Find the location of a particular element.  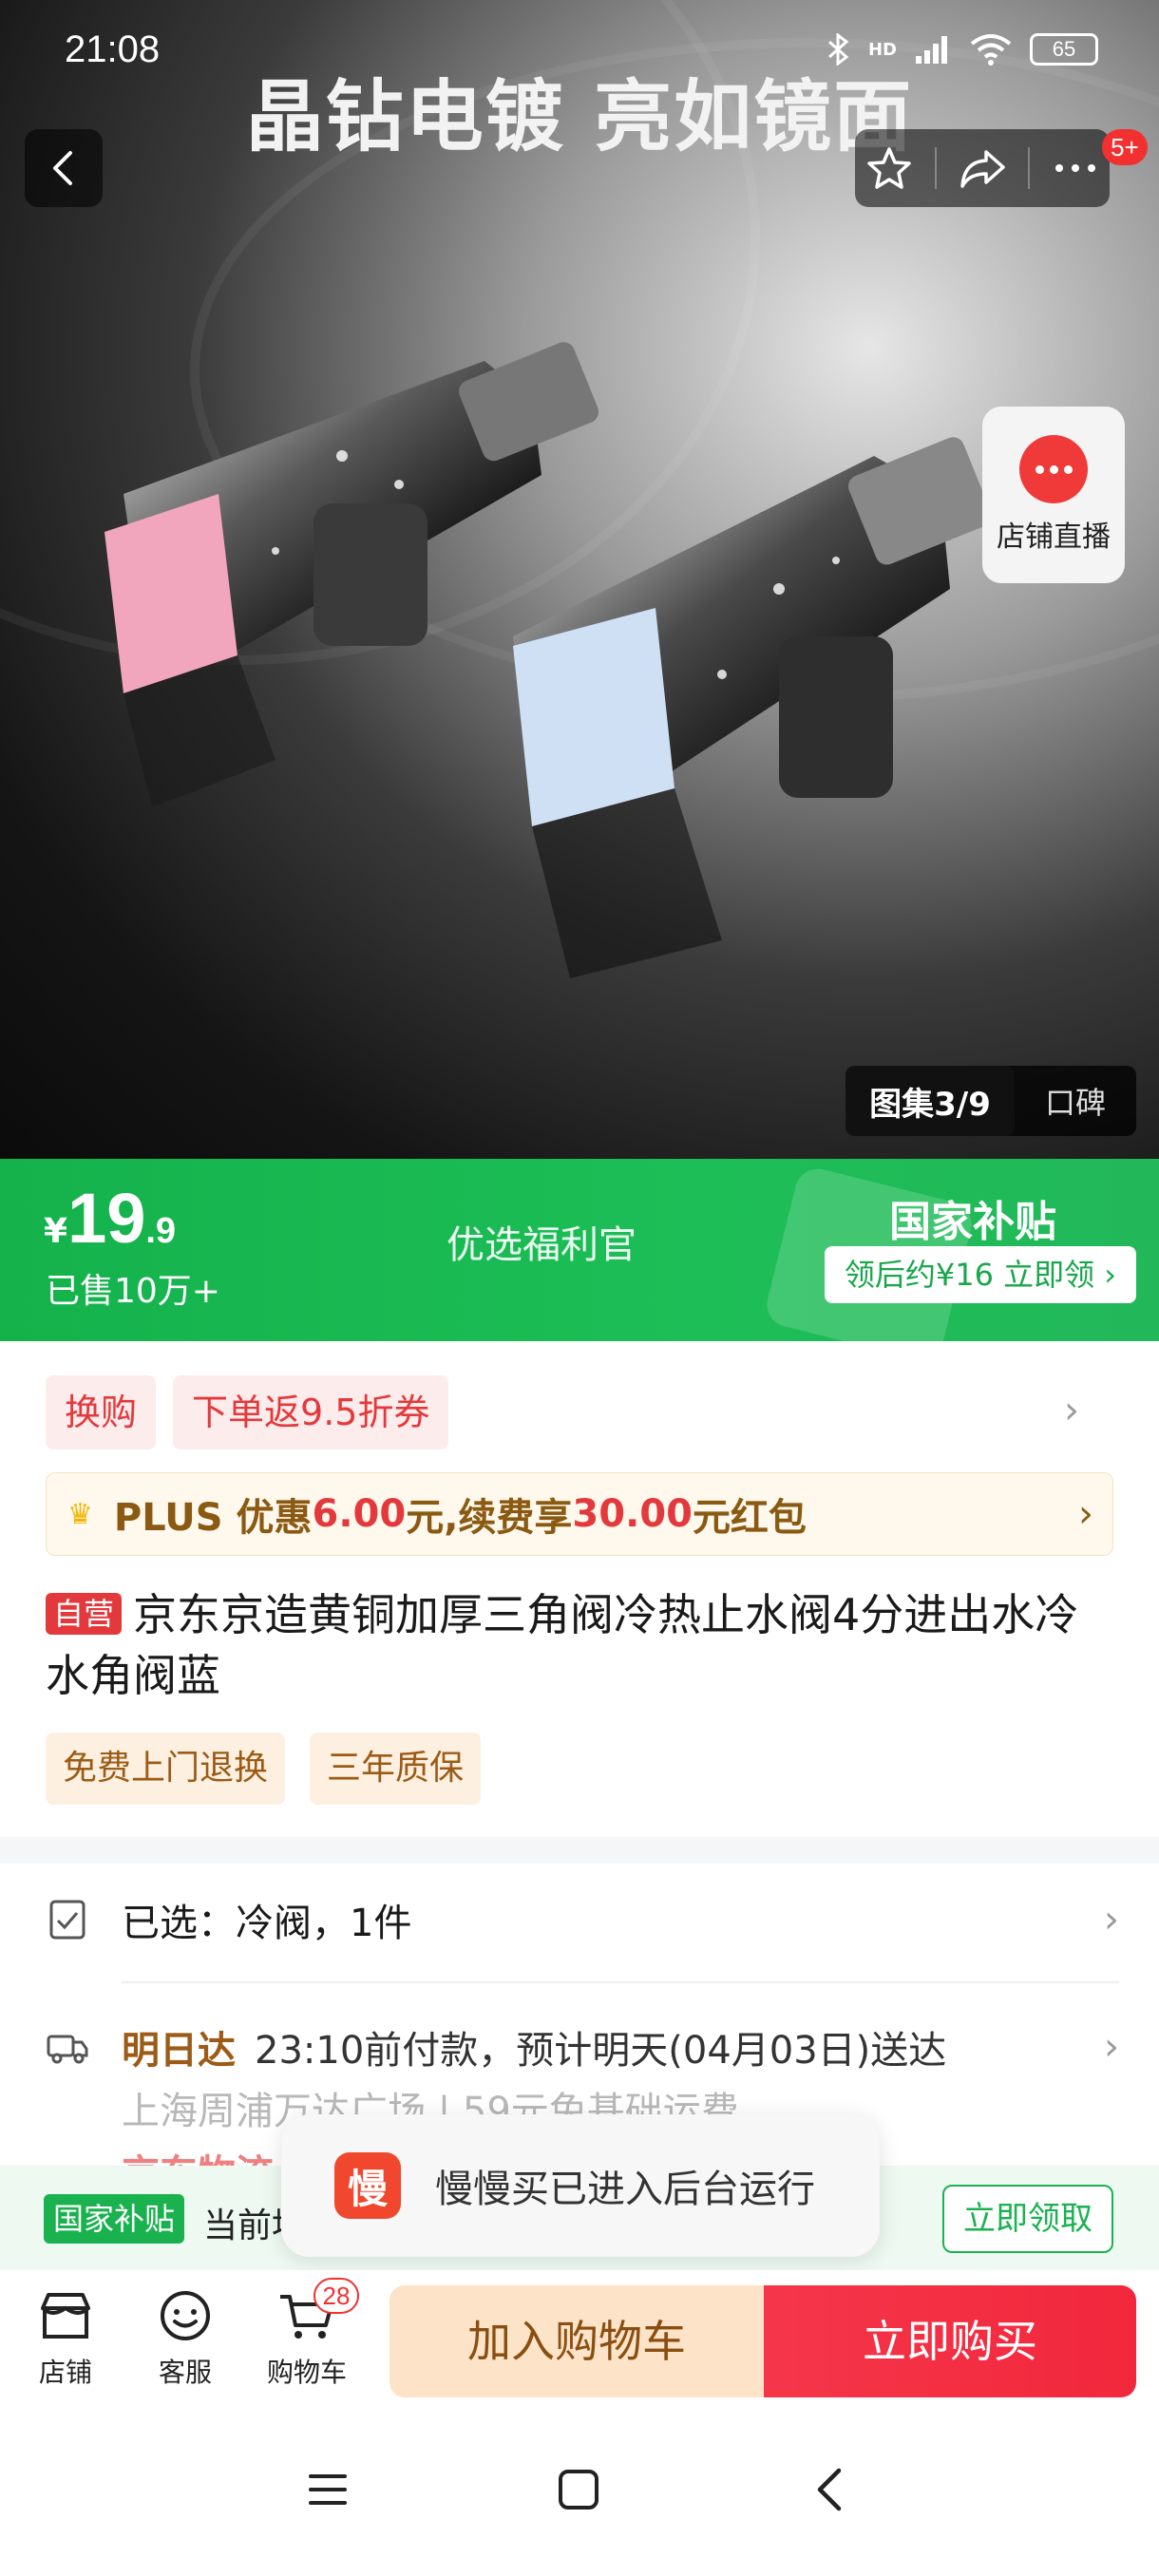

service-tag: 免费上门退换 is located at coordinates (166, 1769).